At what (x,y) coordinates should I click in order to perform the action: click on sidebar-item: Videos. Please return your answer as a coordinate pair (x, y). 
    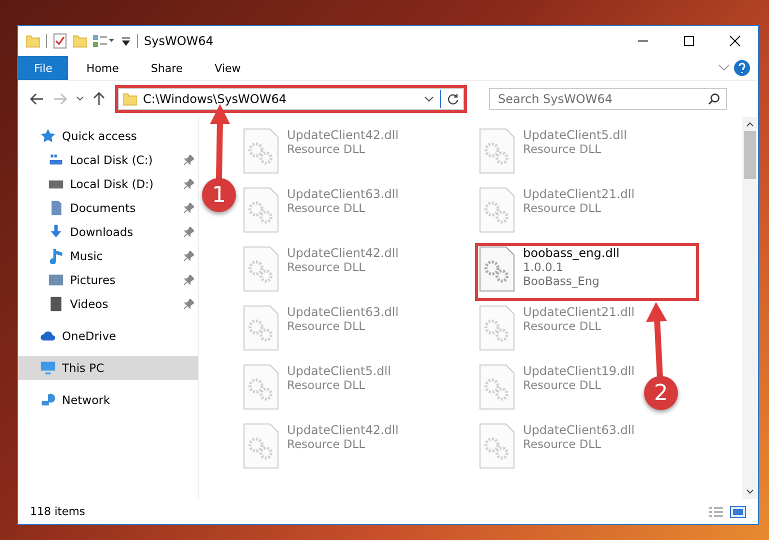
    Looking at the image, I should click on (108, 304).